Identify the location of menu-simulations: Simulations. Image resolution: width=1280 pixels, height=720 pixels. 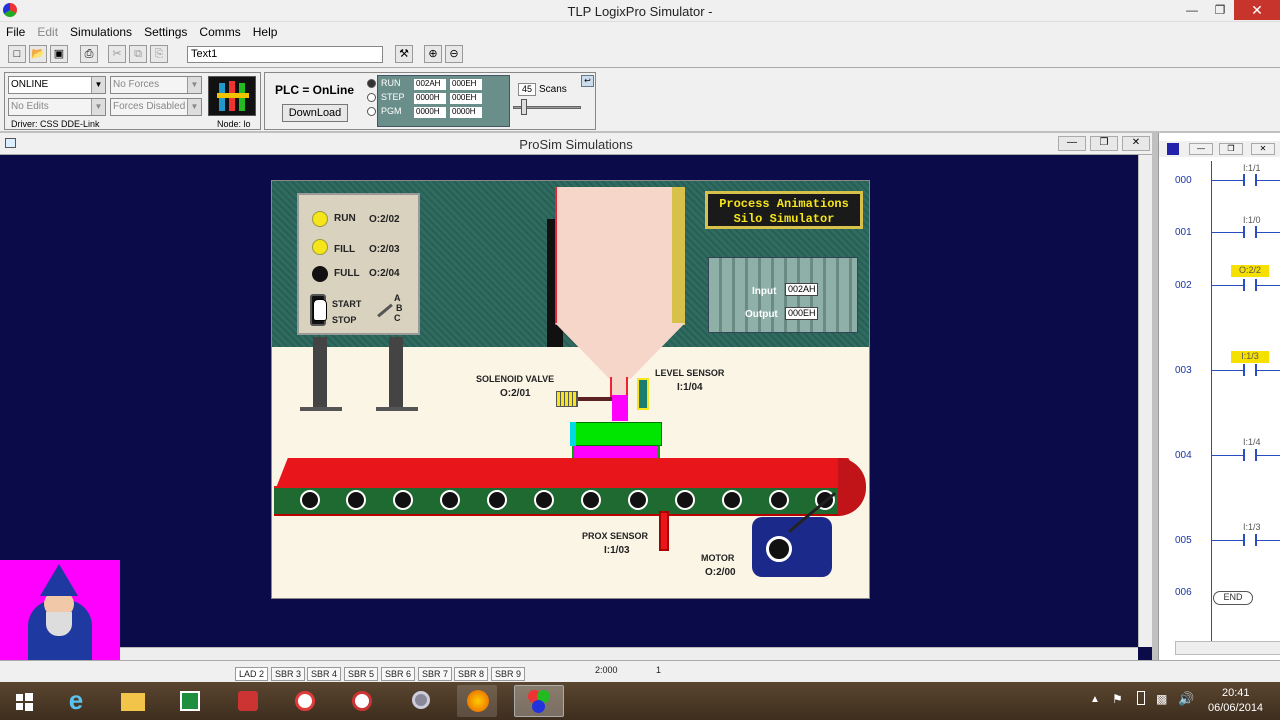
(101, 32).